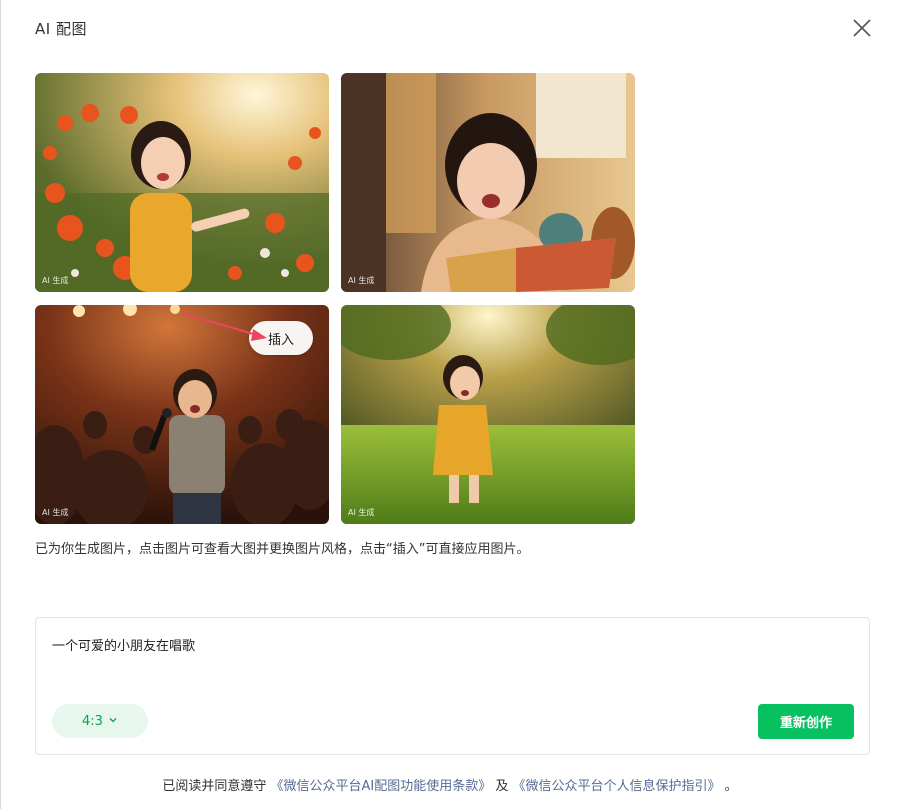 The width and height of the screenshot is (898, 809). What do you see at coordinates (113, 721) in the screenshot?
I see `chevron-down-icon` at bounding box center [113, 721].